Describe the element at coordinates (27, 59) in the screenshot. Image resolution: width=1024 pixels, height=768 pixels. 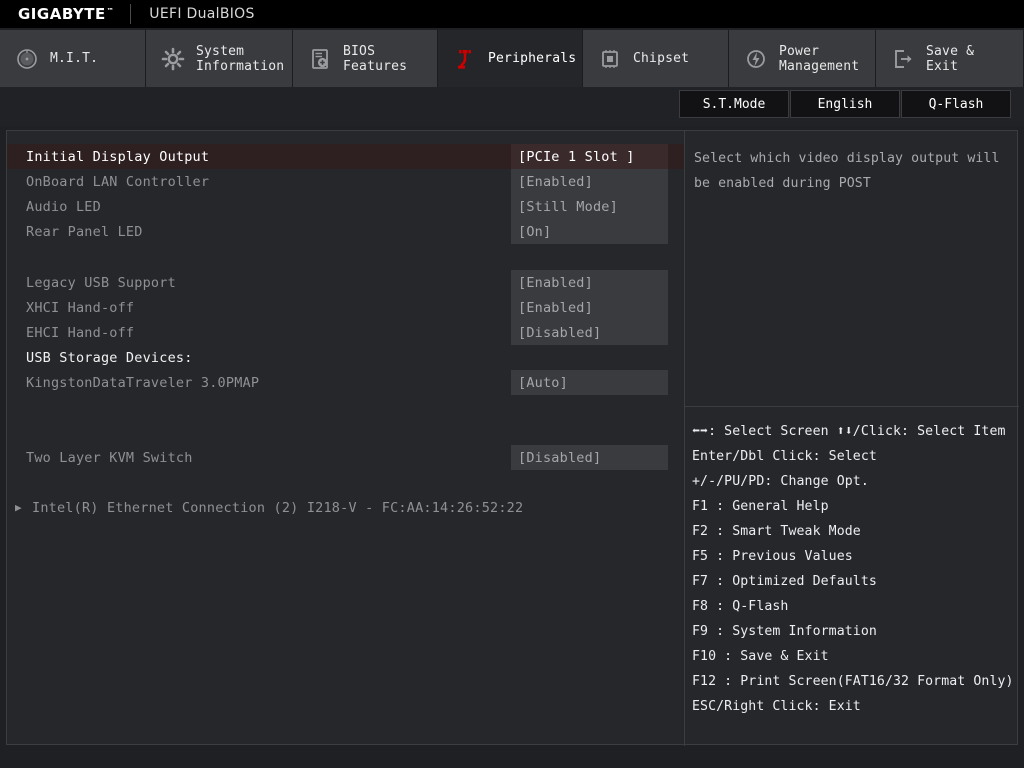
I see `dial-icon` at that location.